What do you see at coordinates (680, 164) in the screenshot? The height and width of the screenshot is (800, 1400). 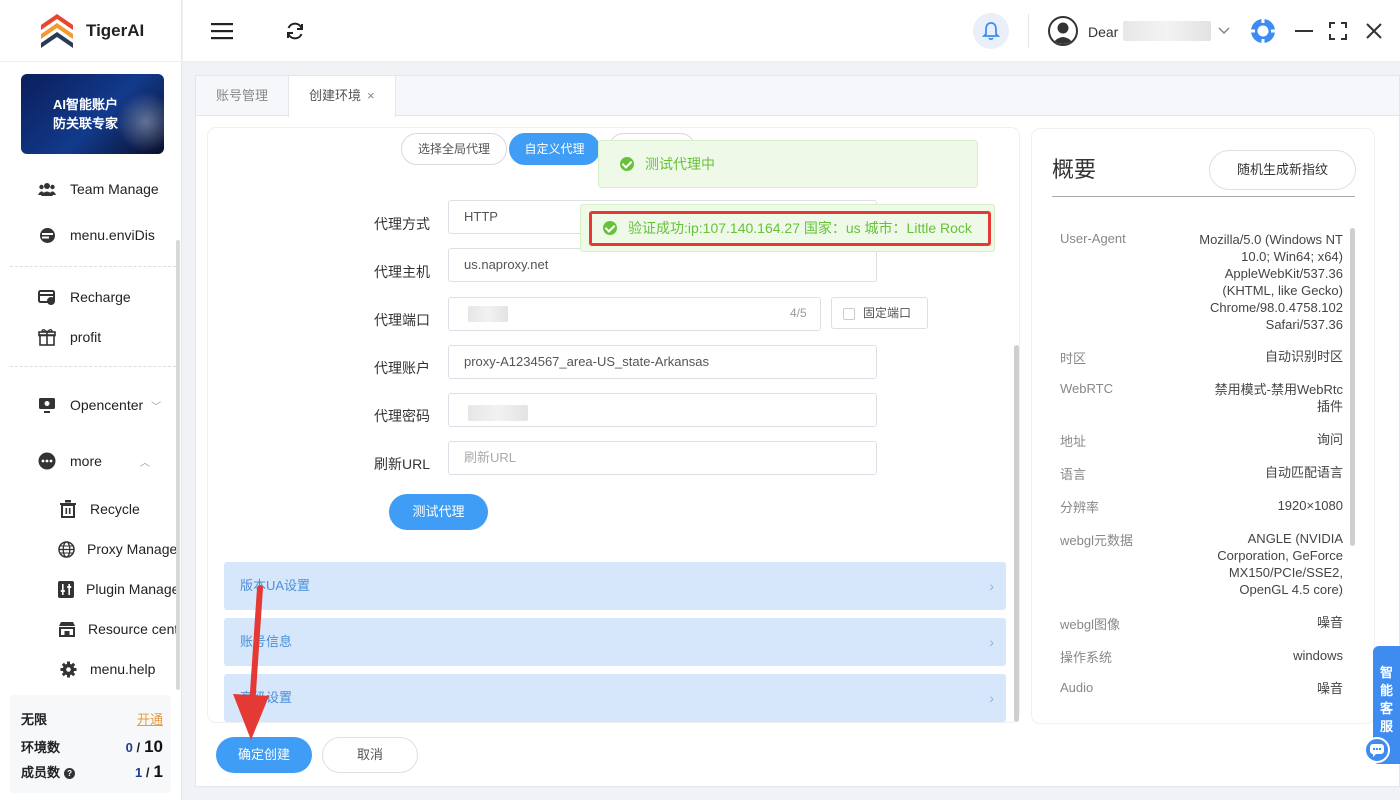 I see `testing-message: 测试代理中` at bounding box center [680, 164].